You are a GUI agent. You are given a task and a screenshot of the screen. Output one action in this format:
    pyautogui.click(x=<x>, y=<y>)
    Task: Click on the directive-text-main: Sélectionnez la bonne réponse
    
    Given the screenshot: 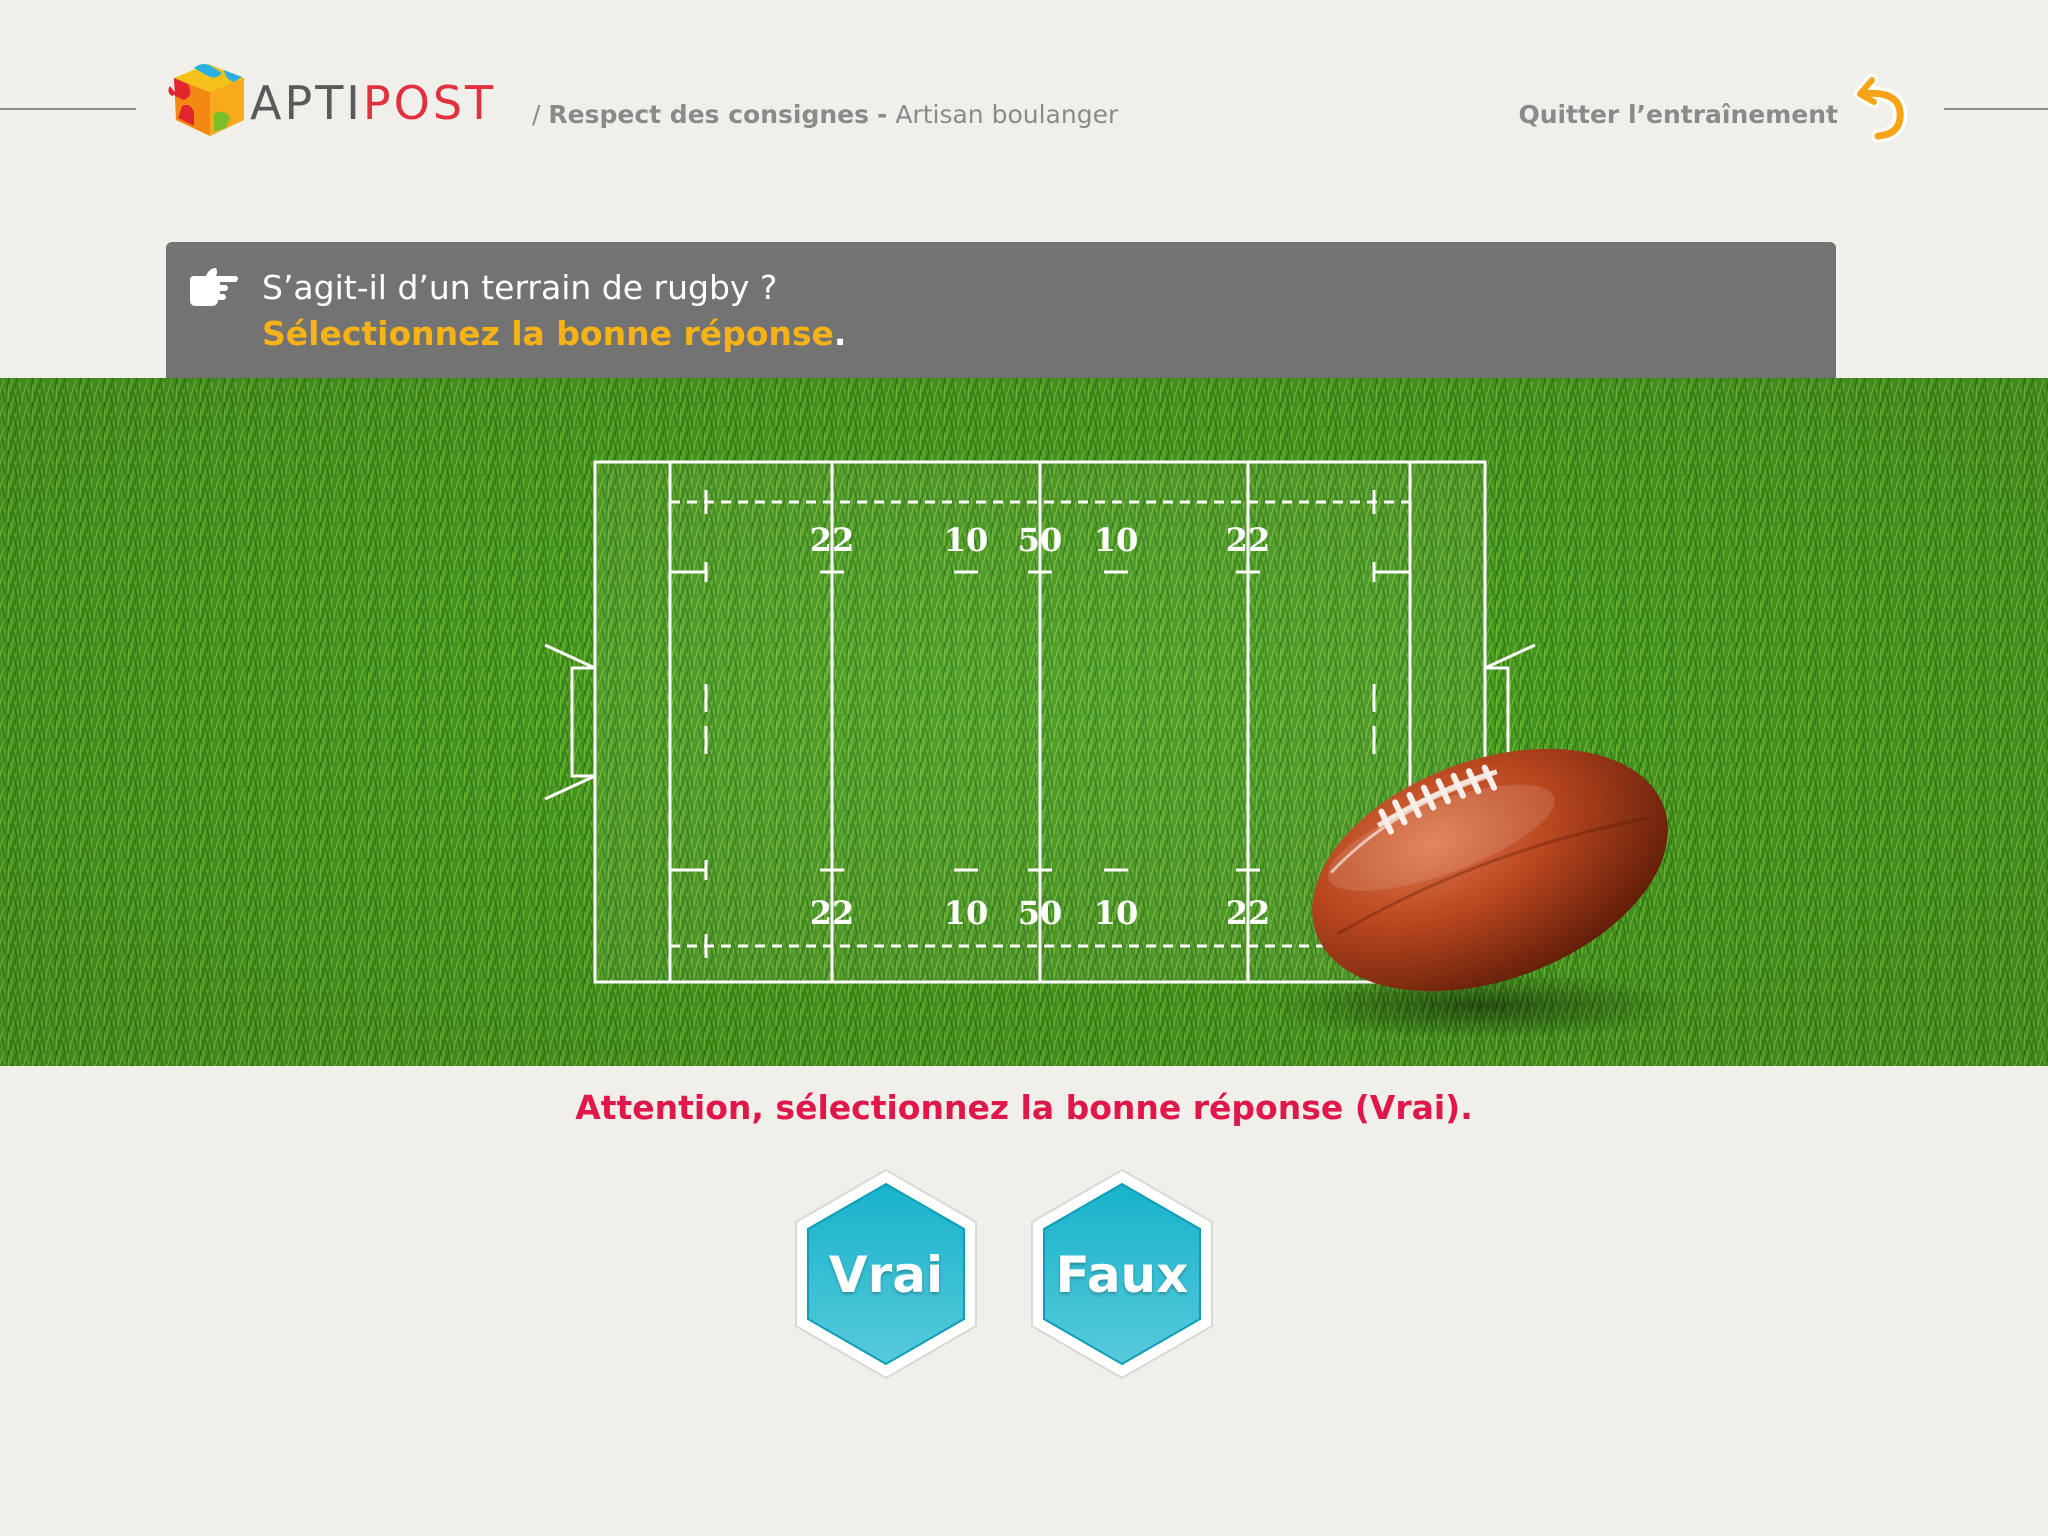 What is the action you would take?
    pyautogui.click(x=548, y=333)
    